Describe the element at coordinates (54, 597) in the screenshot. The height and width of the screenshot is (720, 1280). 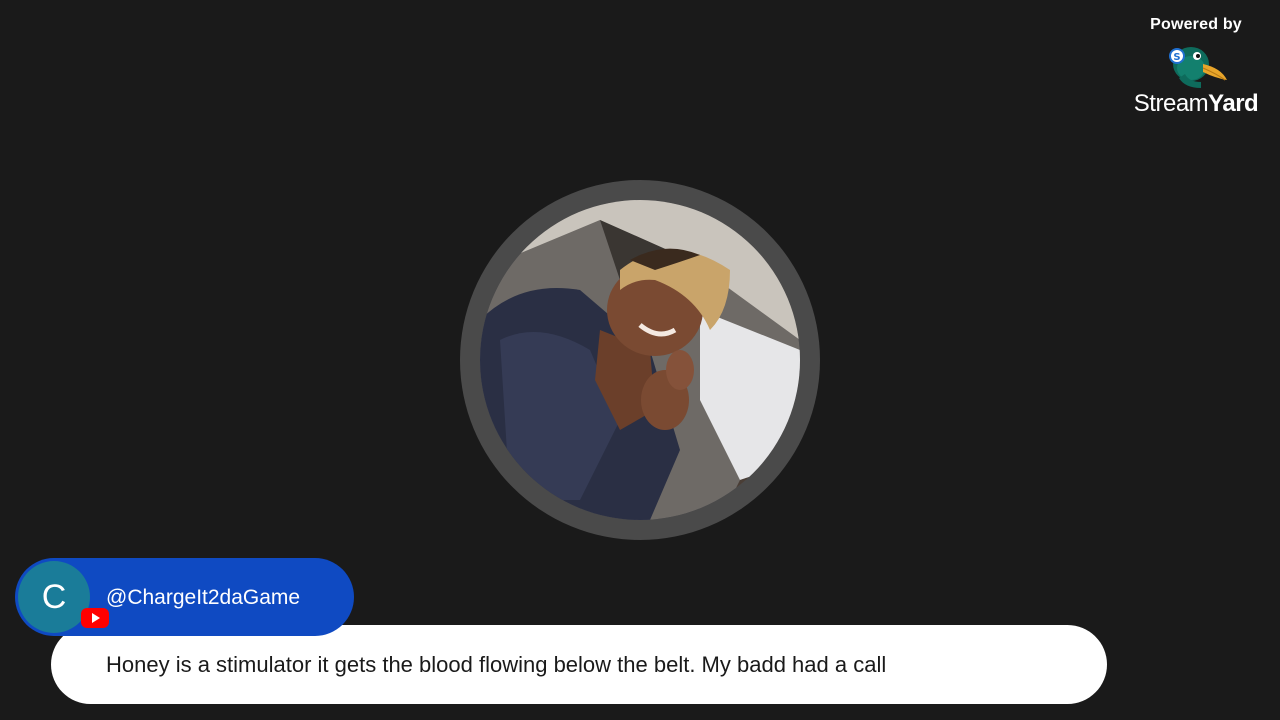
I see `author-avatar: C` at that location.